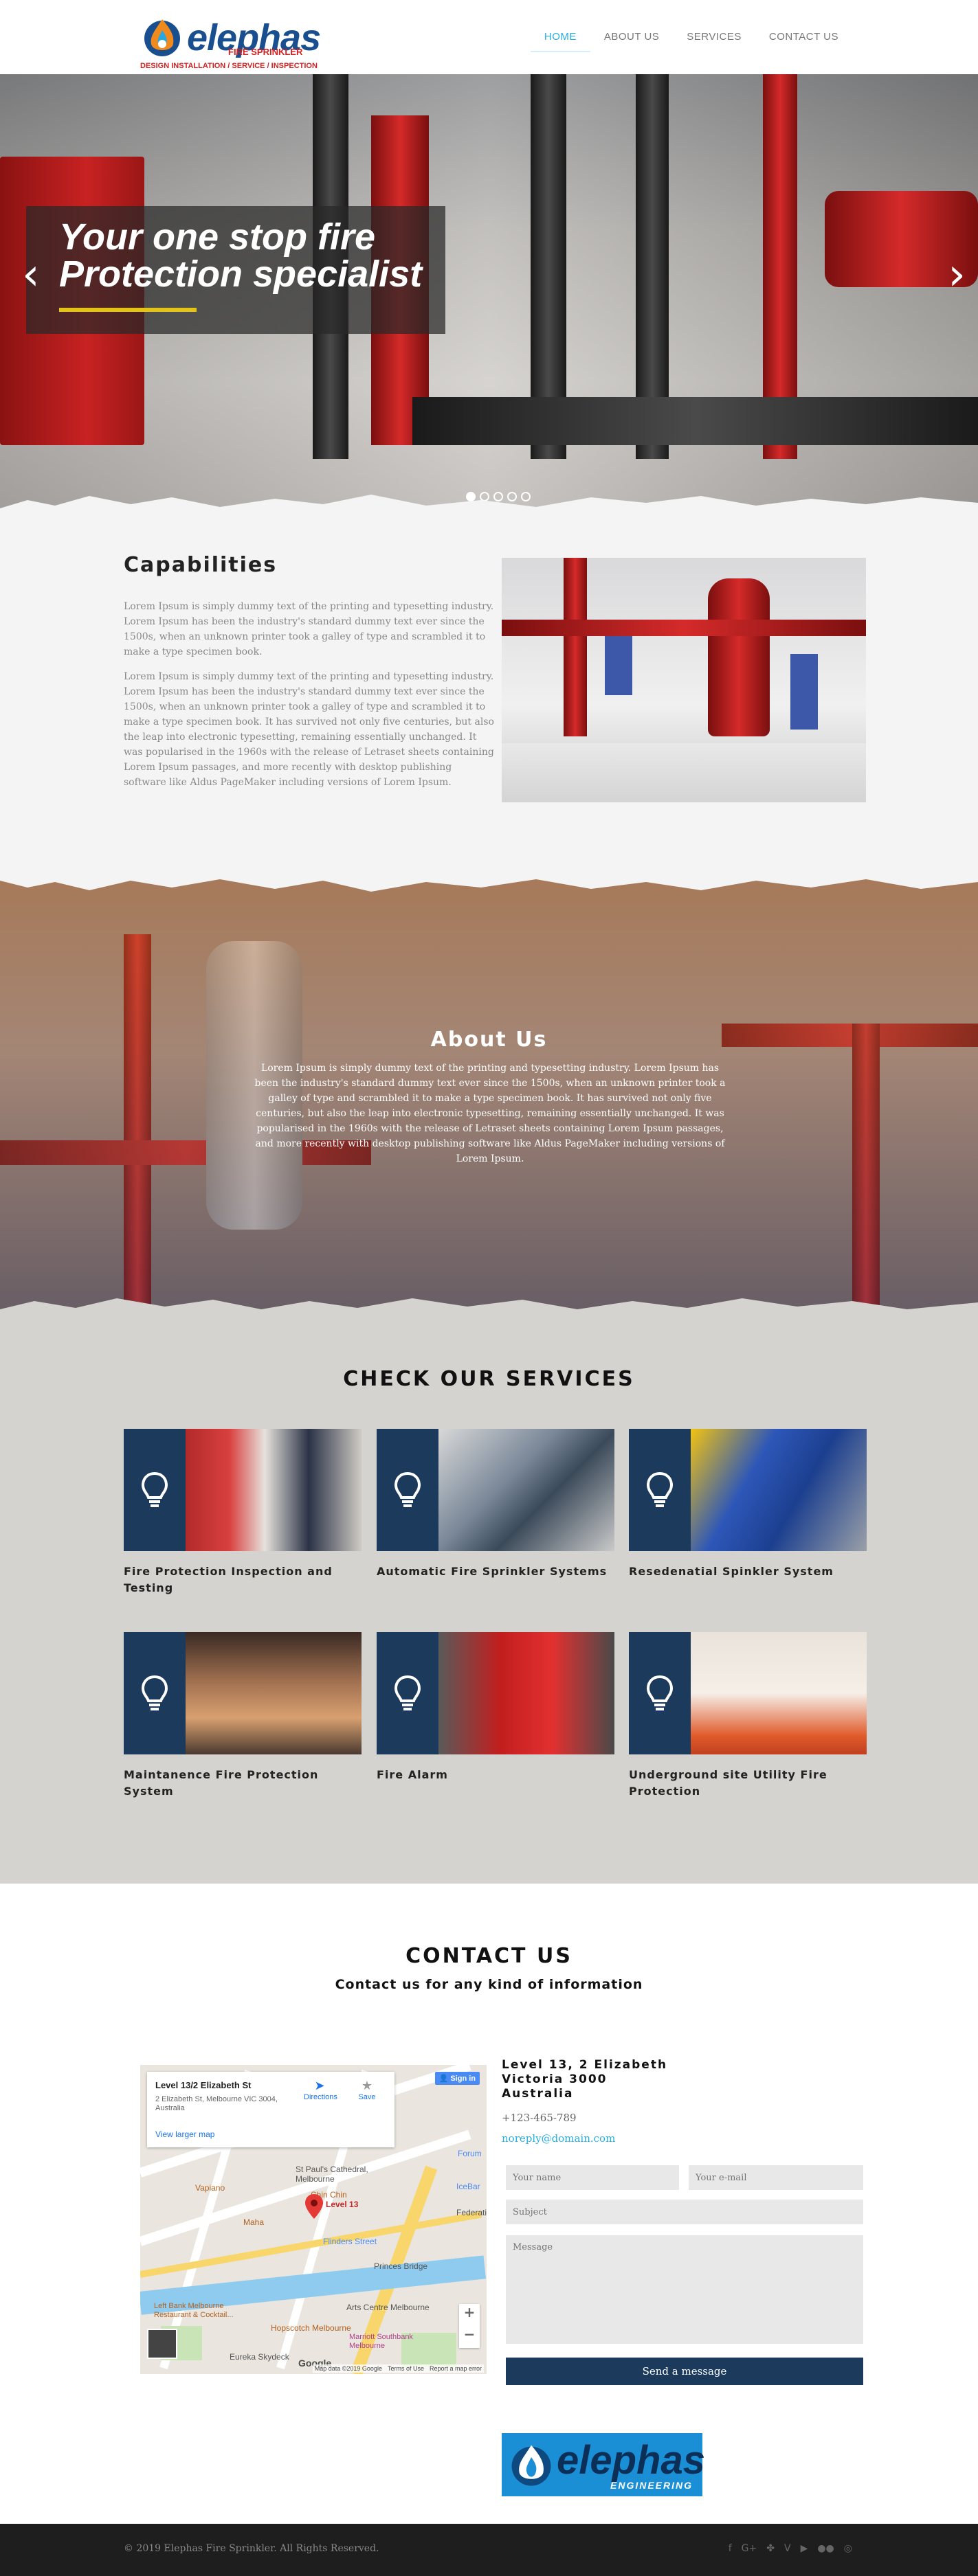 The height and width of the screenshot is (2576, 978). What do you see at coordinates (259, 2357) in the screenshot?
I see `map-label-eureka: Eureka Skydeck` at bounding box center [259, 2357].